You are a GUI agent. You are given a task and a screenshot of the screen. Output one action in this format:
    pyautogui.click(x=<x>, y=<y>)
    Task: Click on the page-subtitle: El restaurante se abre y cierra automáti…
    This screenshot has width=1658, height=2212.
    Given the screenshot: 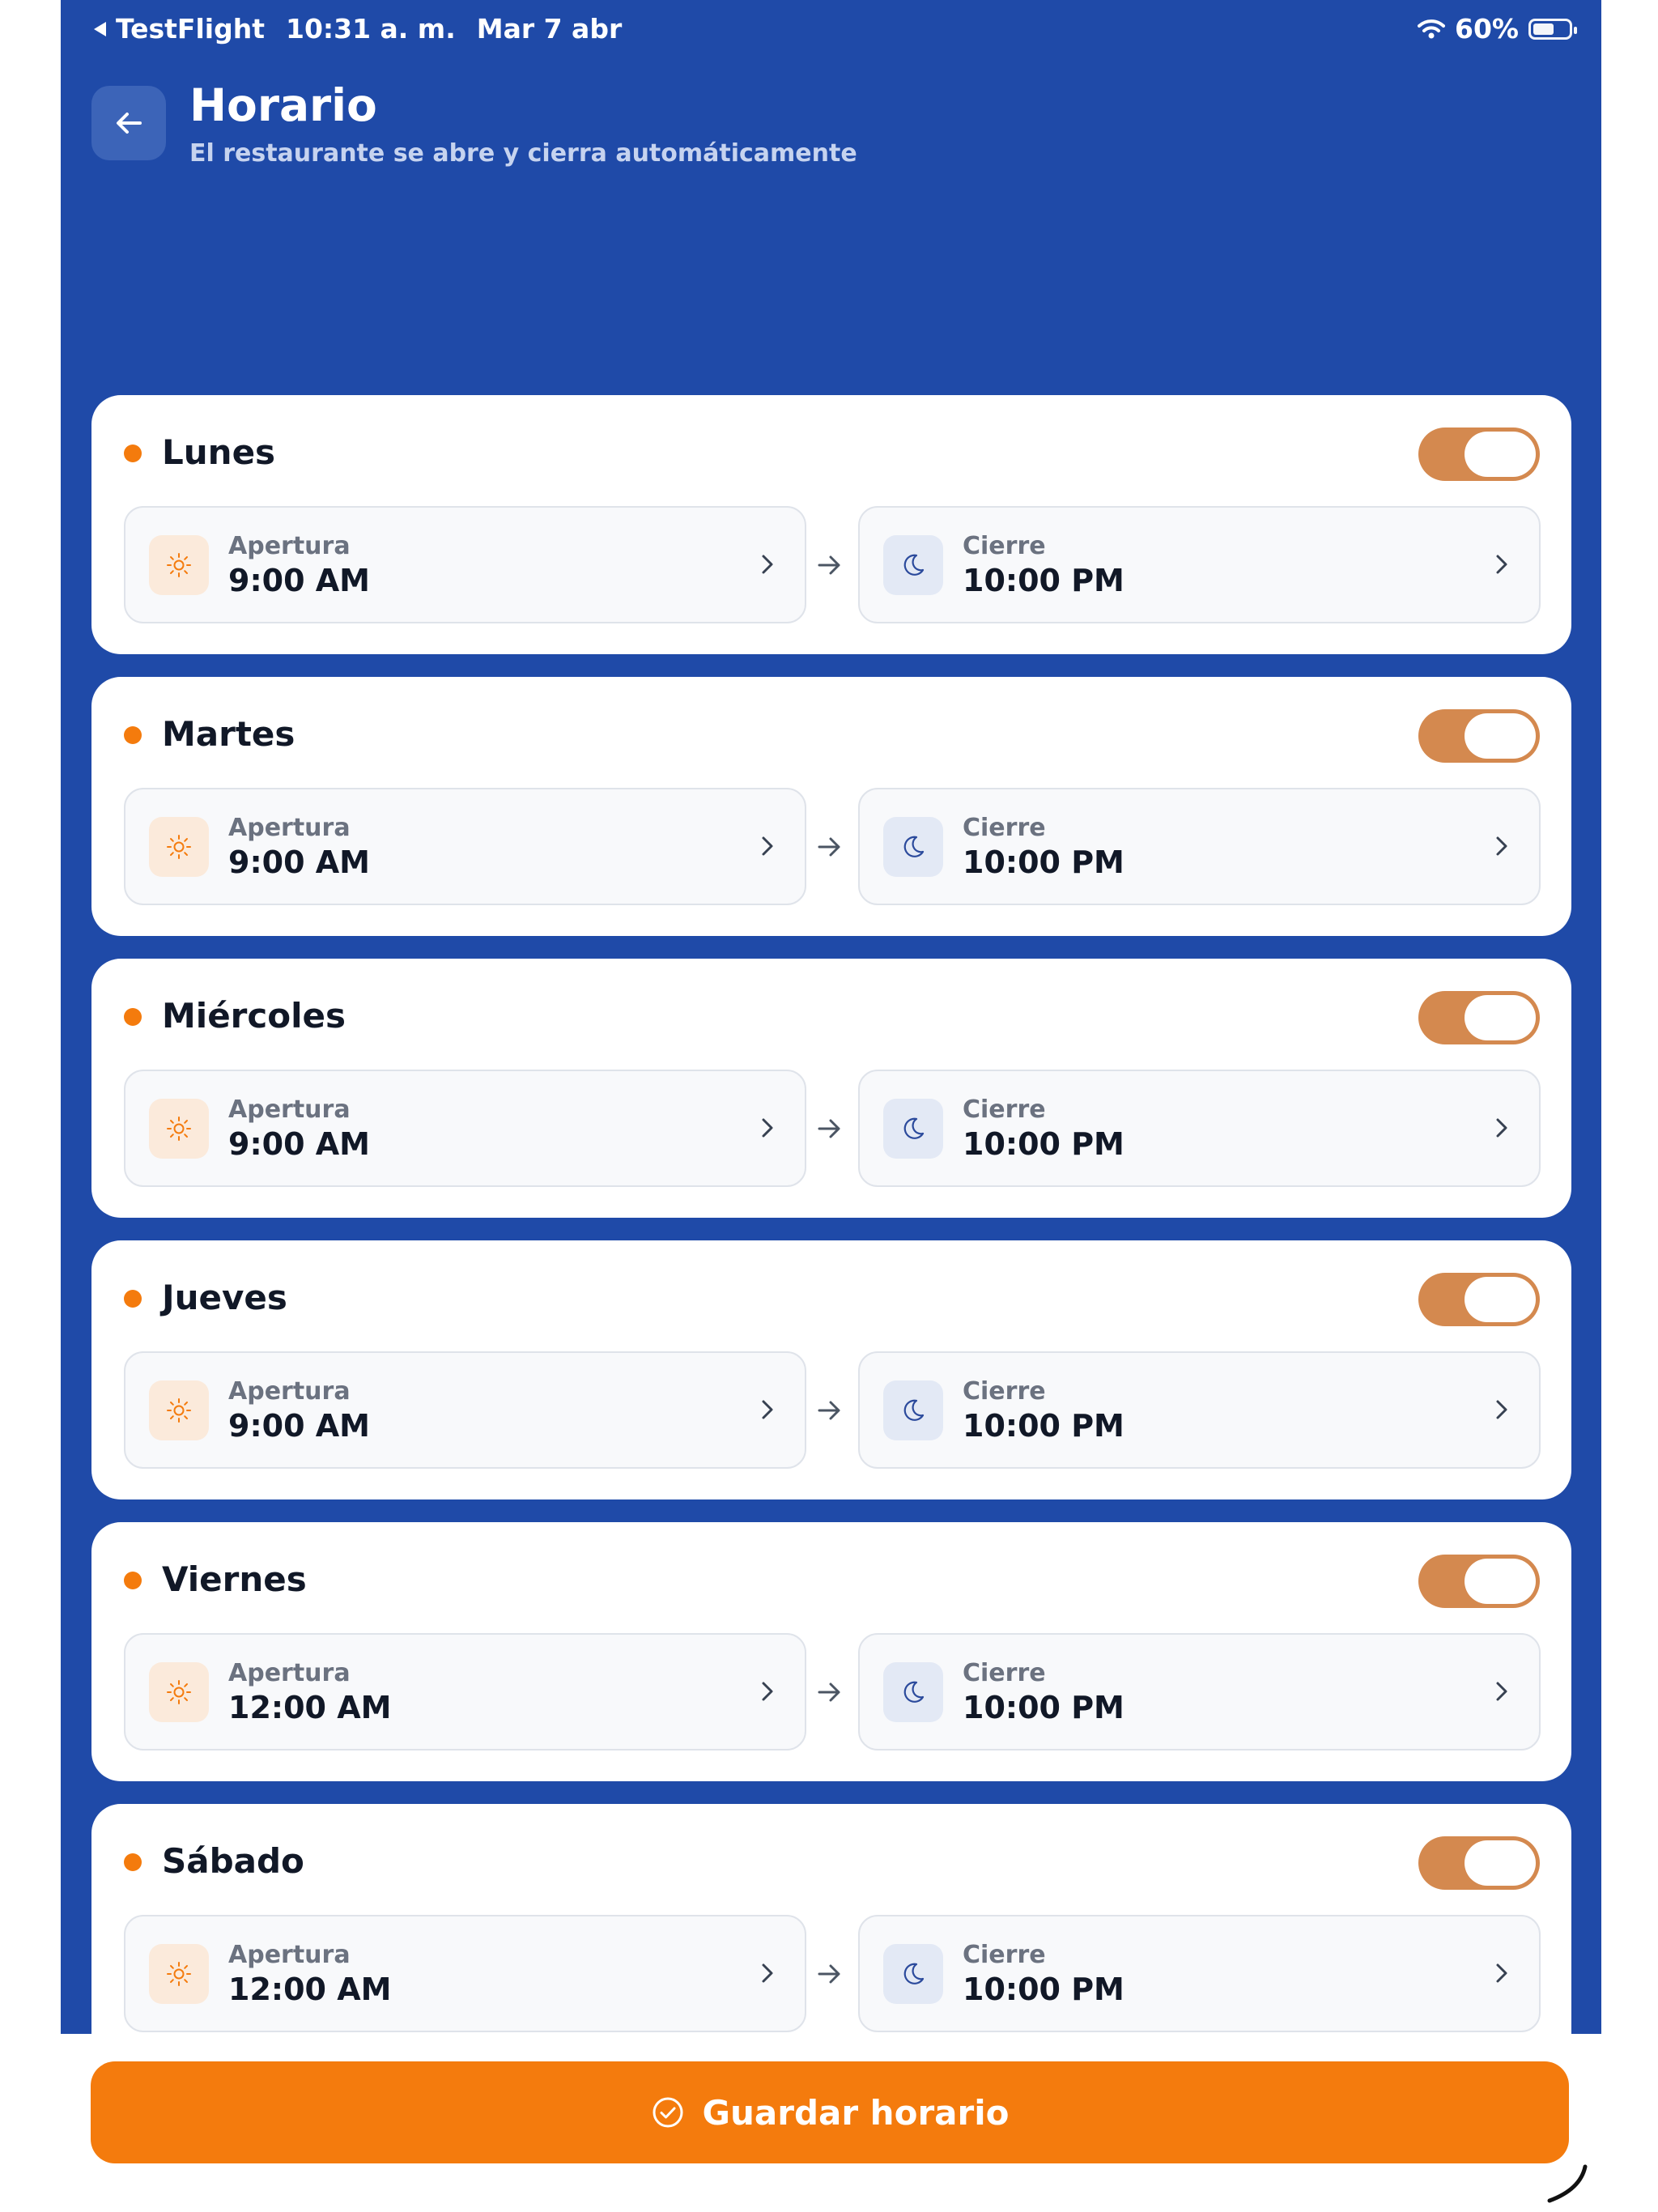 What is the action you would take?
    pyautogui.click(x=523, y=154)
    